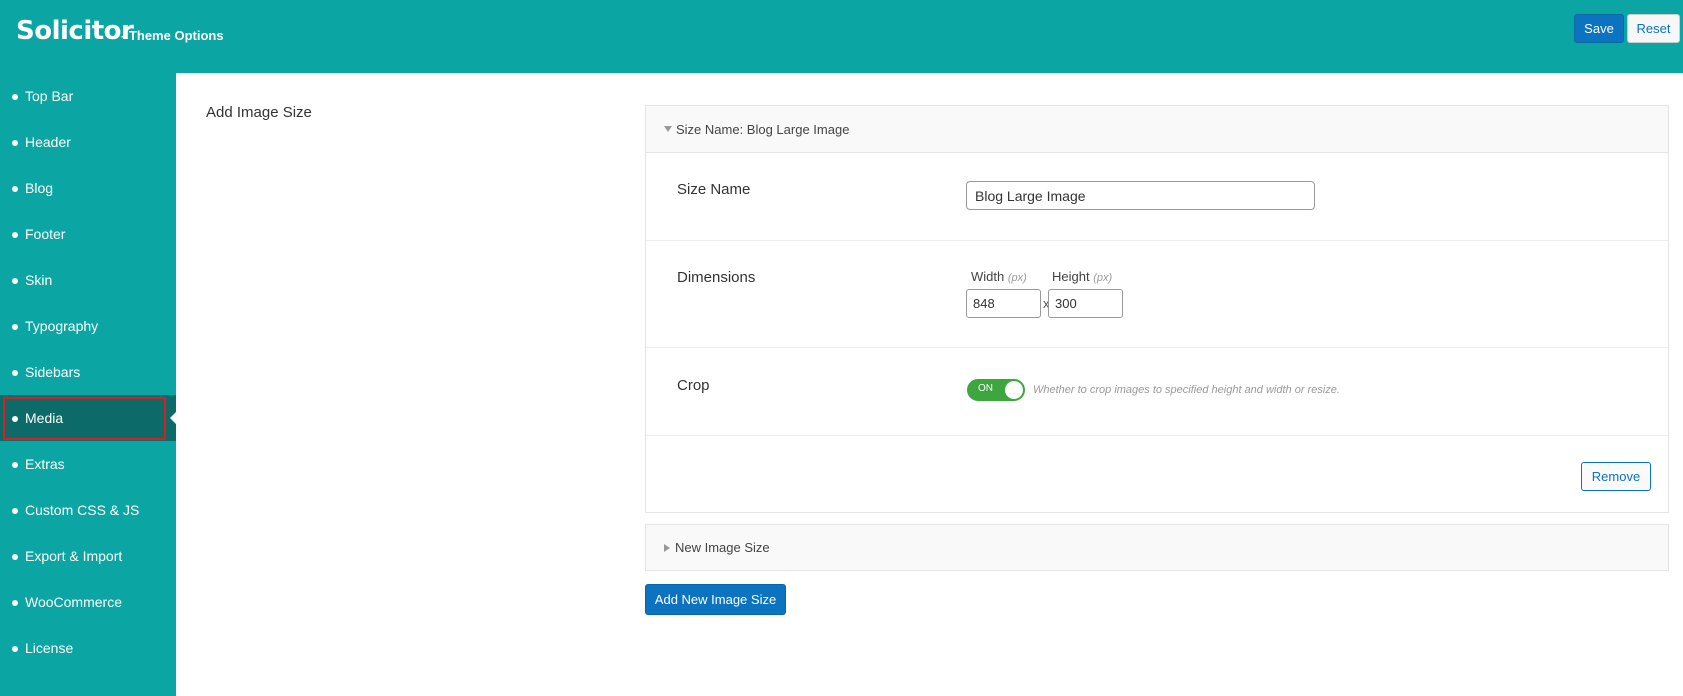 Image resolution: width=1683 pixels, height=696 pixels. I want to click on size-name-row: Size Name, so click(1157, 197).